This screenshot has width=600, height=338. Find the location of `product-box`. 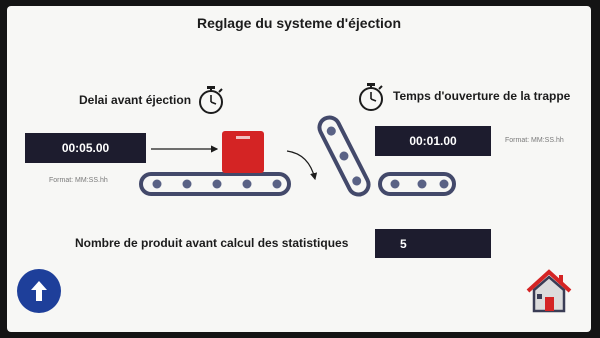

product-box is located at coordinates (243, 152).